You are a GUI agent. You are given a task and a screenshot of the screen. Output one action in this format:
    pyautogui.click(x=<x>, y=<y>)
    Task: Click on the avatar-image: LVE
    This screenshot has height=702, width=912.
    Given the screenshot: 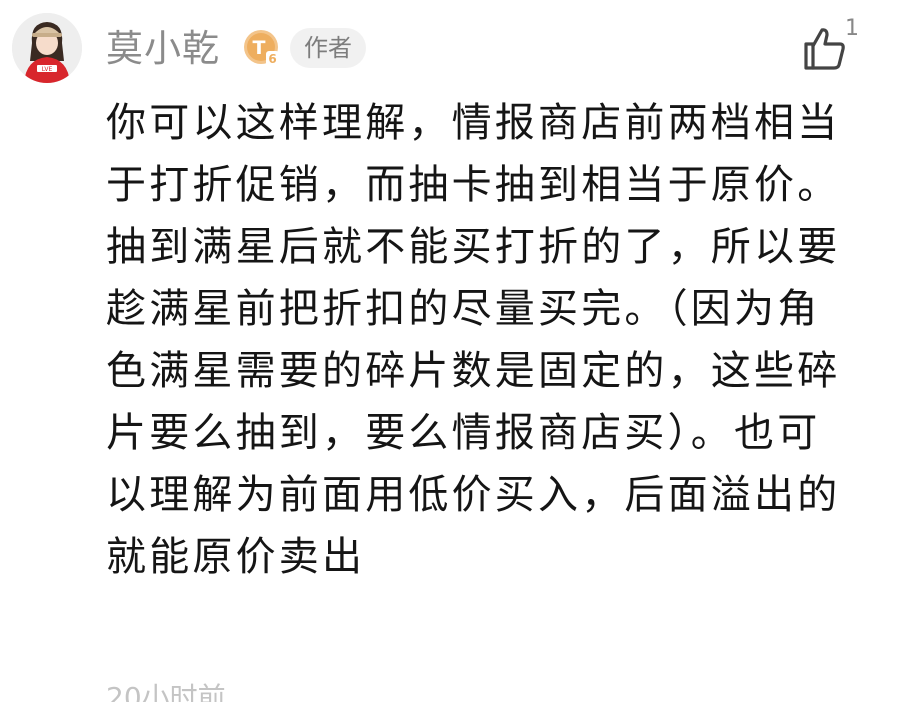 What is the action you would take?
    pyautogui.click(x=47, y=48)
    